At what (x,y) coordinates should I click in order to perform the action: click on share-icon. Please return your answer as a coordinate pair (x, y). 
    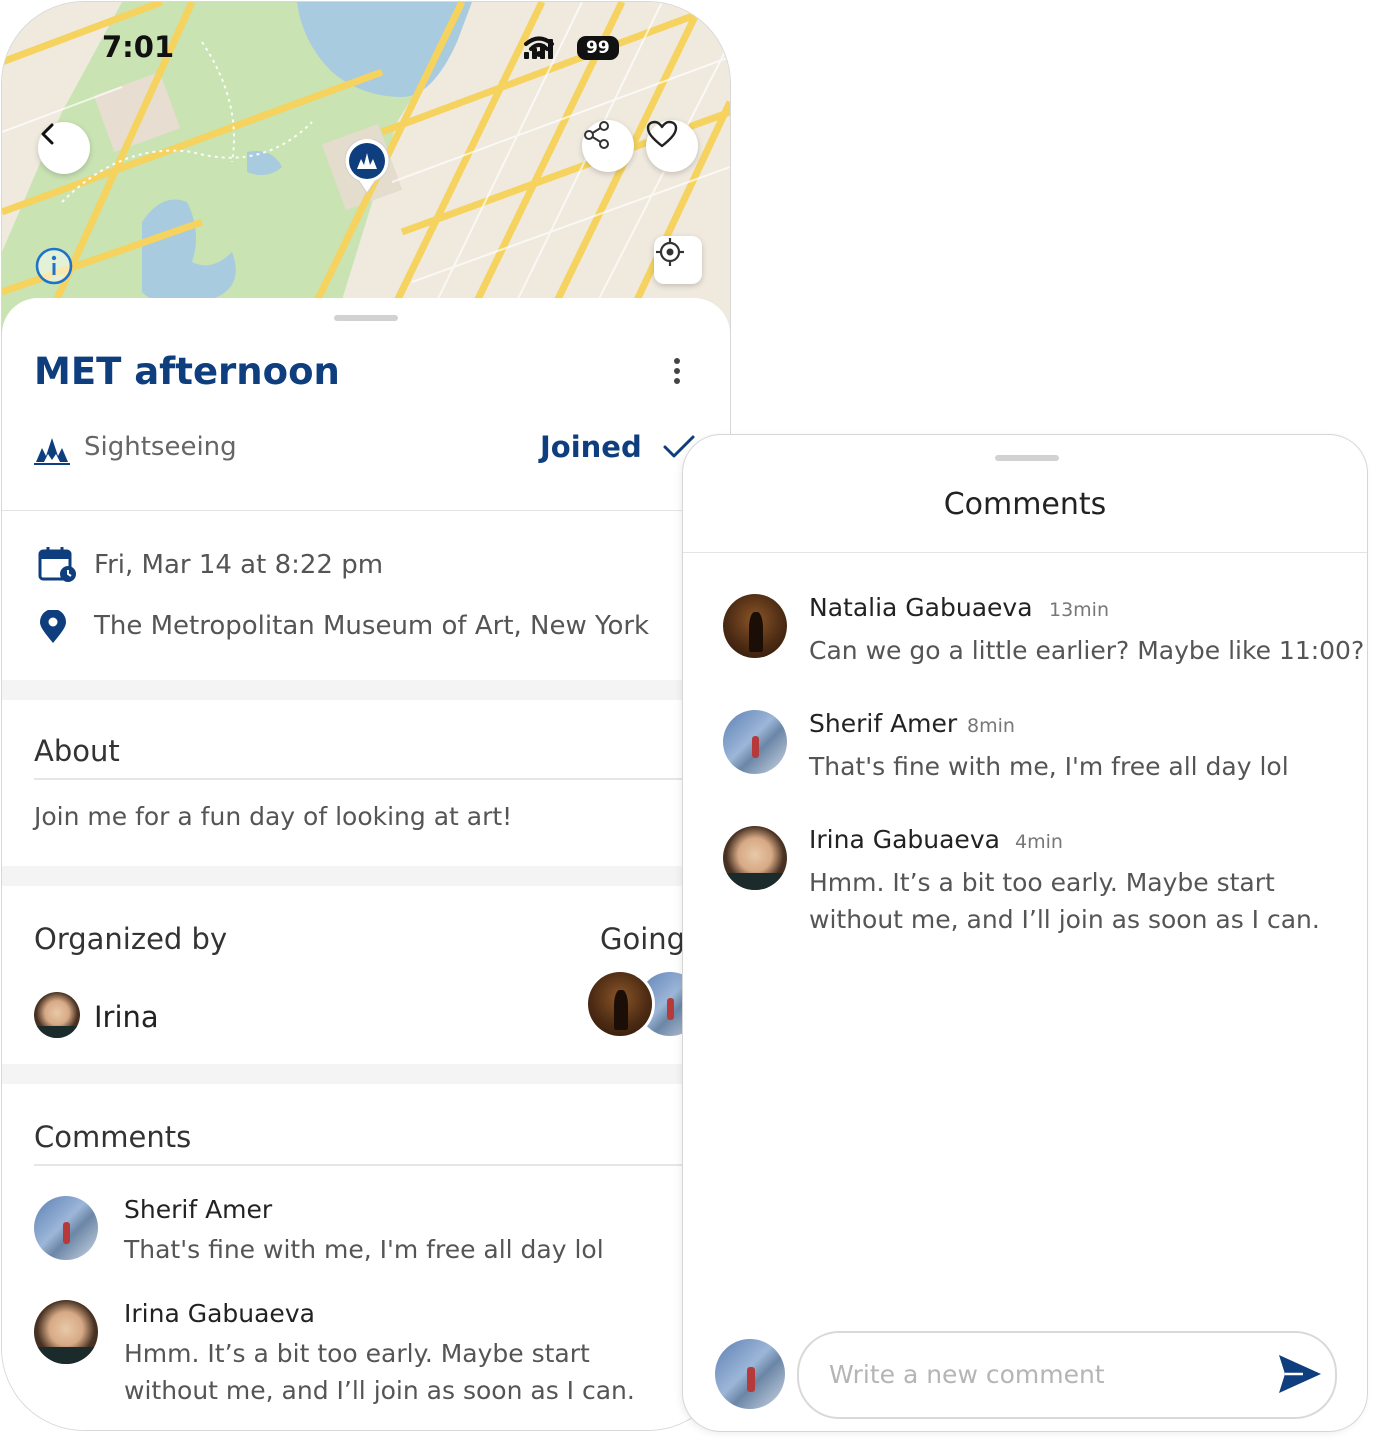
    Looking at the image, I should click on (596, 135).